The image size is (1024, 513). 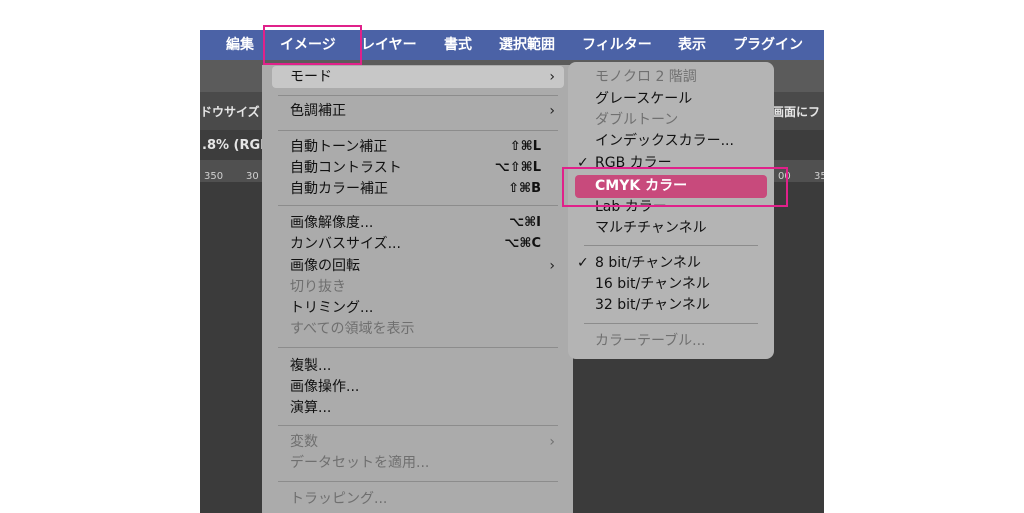 I want to click on ruler-tick-label: 30, so click(x=252, y=176).